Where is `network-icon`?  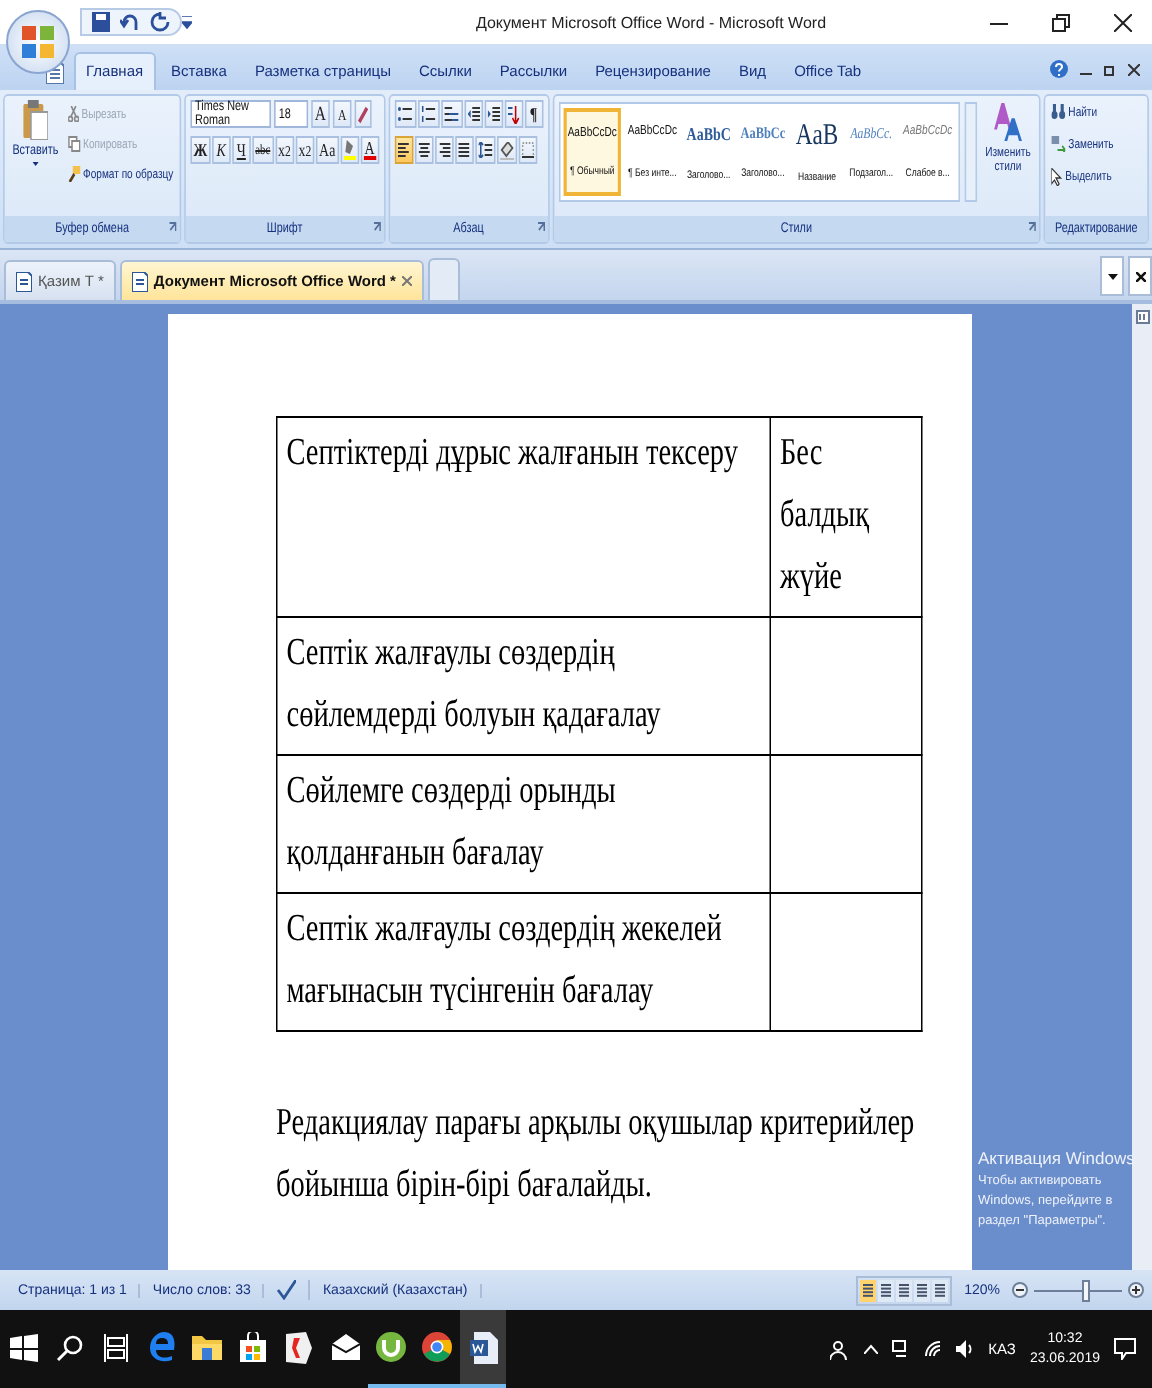
network-icon is located at coordinates (901, 1349).